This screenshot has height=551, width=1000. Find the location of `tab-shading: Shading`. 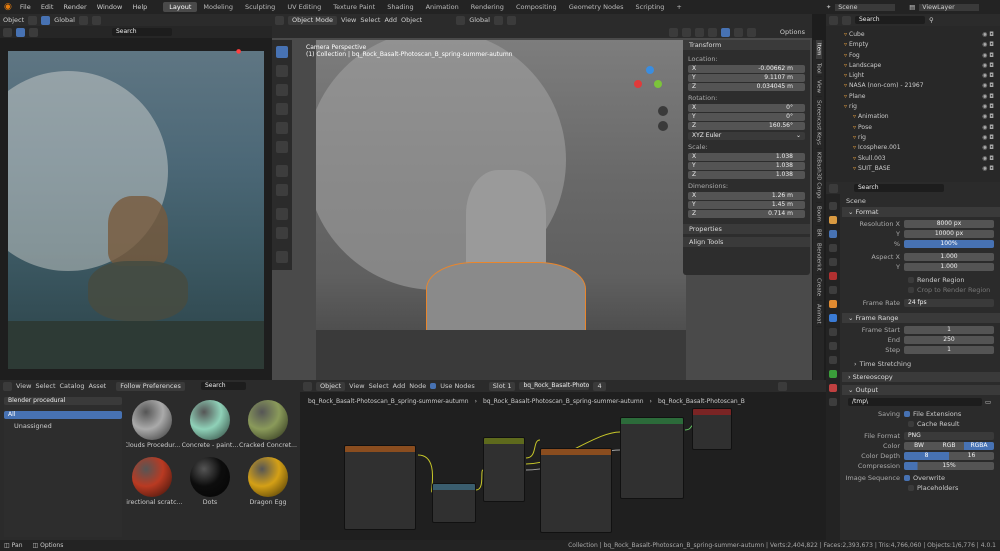

tab-shading: Shading is located at coordinates (400, 7).